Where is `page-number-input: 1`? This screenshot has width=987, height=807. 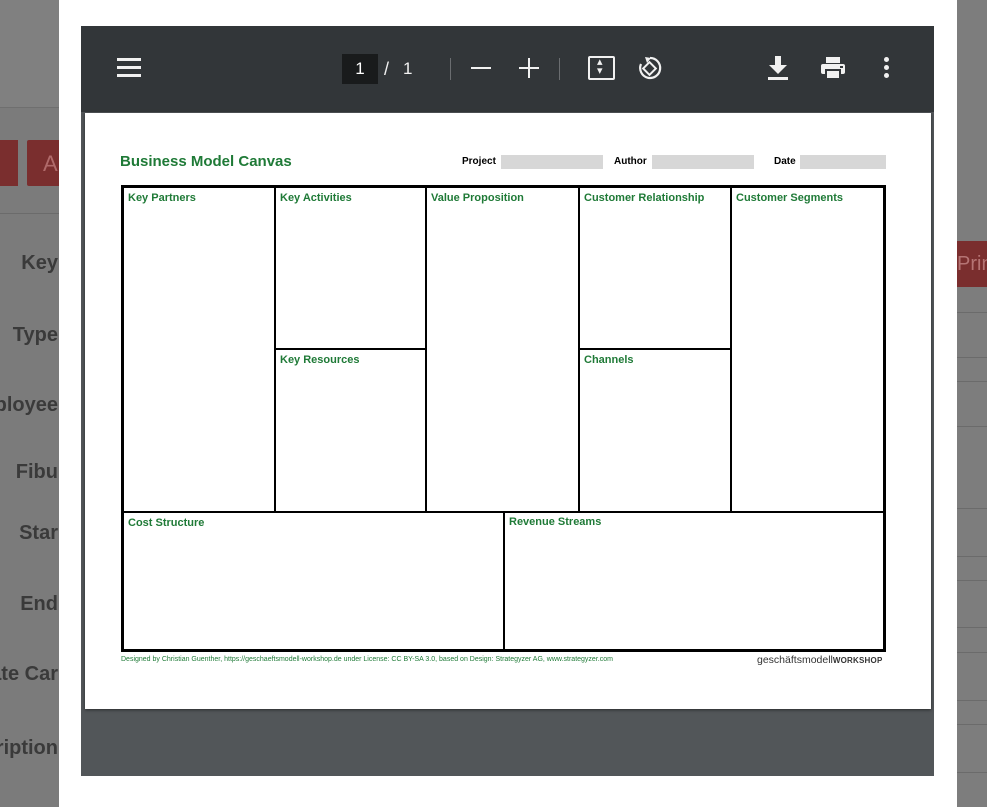
page-number-input: 1 is located at coordinates (360, 69).